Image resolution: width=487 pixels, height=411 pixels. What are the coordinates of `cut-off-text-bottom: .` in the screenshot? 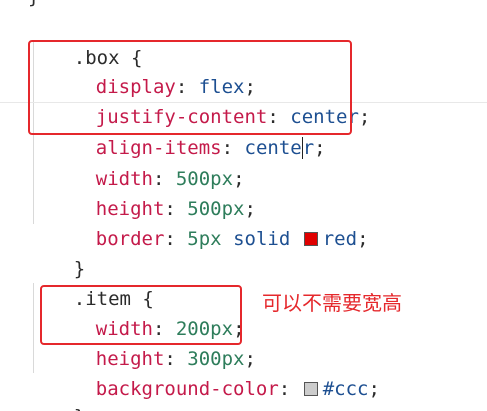 It's located at (36, 405).